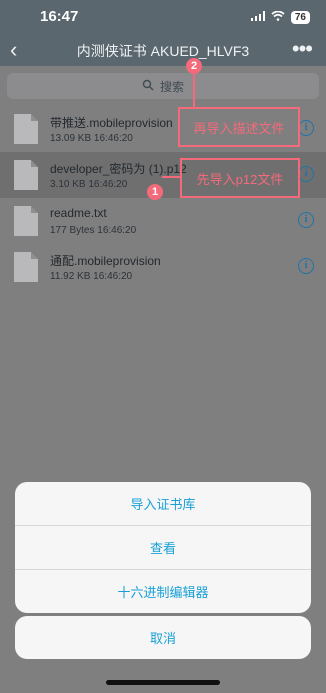 The width and height of the screenshot is (326, 693). I want to click on import-cert-store-button: 导入证书库, so click(163, 504).